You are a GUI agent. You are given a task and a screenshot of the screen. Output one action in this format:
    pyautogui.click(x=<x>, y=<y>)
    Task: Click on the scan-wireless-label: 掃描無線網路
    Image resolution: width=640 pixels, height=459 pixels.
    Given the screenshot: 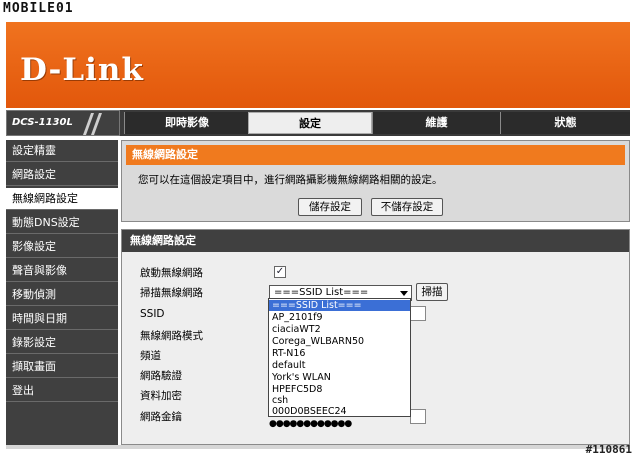 What is the action you would take?
    pyautogui.click(x=171, y=293)
    